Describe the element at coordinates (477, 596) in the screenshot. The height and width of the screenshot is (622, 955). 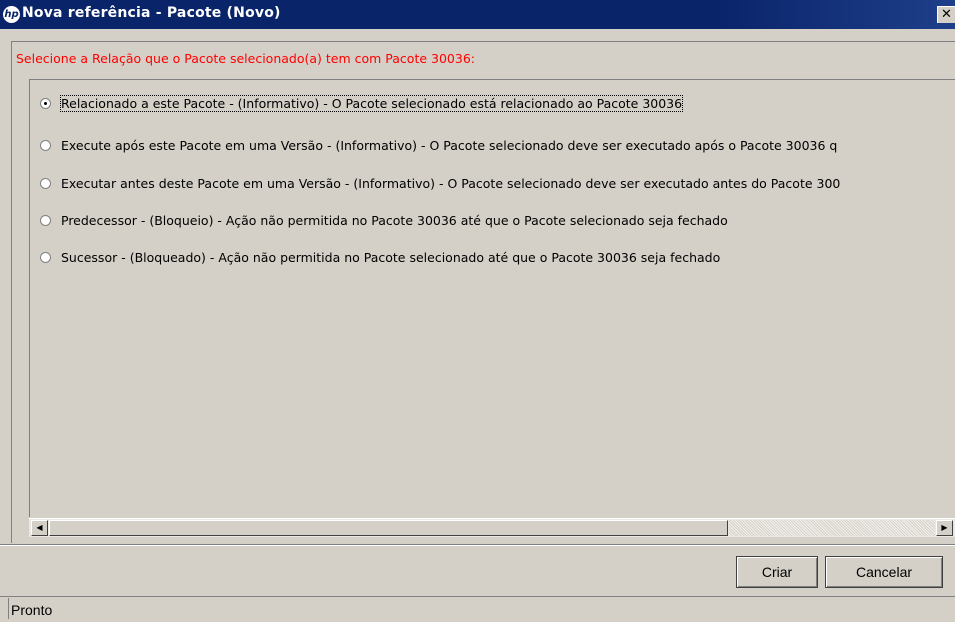
I see `status-divider` at that location.